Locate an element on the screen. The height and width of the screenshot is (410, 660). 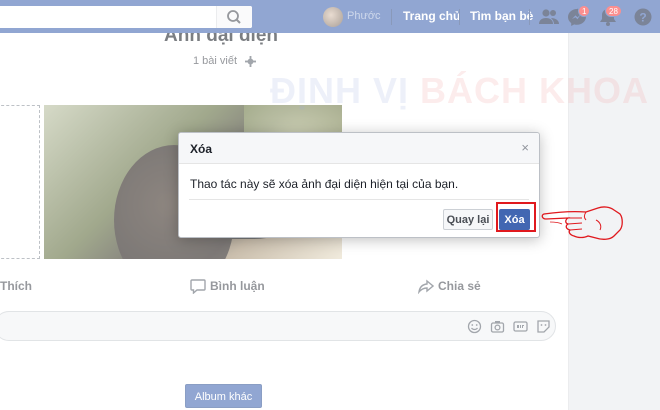
dialog-title: Xóa is located at coordinates (201, 149).